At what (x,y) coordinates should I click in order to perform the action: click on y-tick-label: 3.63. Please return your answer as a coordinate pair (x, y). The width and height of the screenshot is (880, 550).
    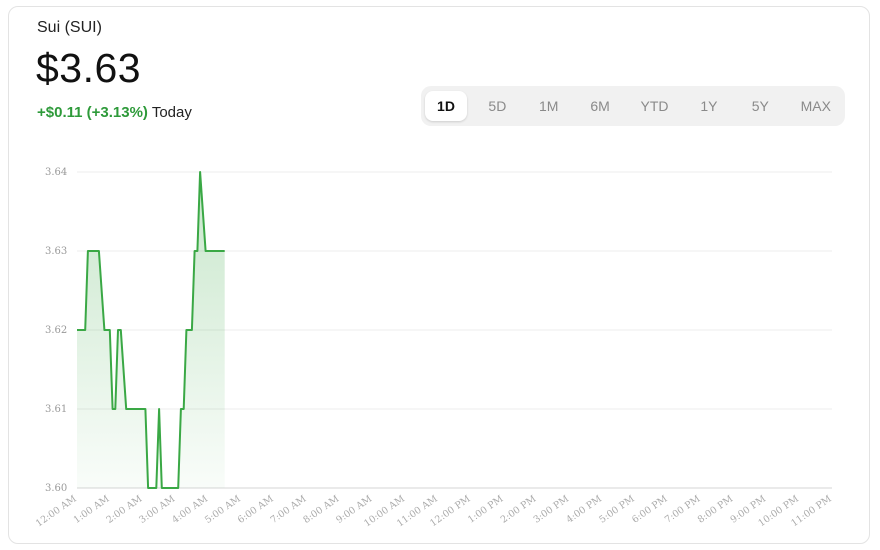
    Looking at the image, I should click on (56, 251).